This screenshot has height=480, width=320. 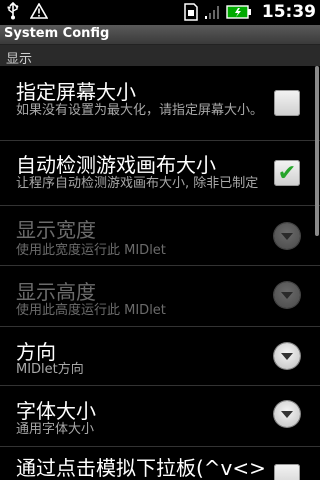 What do you see at coordinates (317, 151) in the screenshot?
I see `scrollbar` at bounding box center [317, 151].